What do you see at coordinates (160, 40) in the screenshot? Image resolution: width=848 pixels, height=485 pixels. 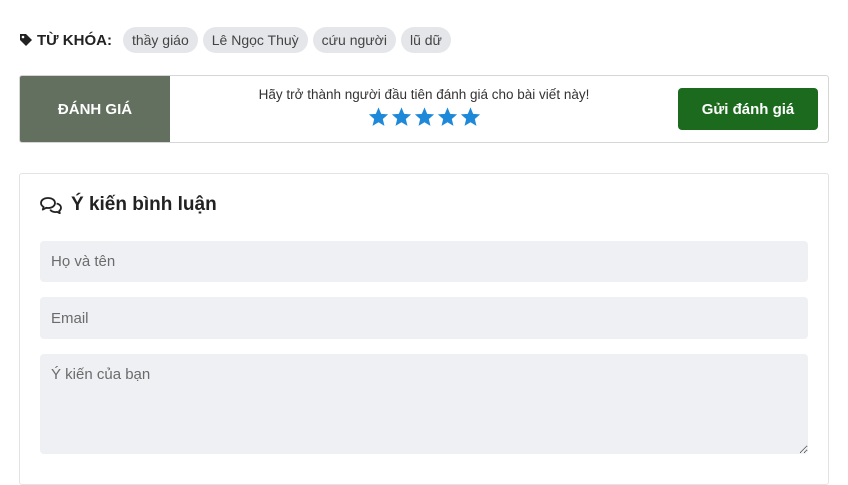 I see `tag-link: thầy giáo` at bounding box center [160, 40].